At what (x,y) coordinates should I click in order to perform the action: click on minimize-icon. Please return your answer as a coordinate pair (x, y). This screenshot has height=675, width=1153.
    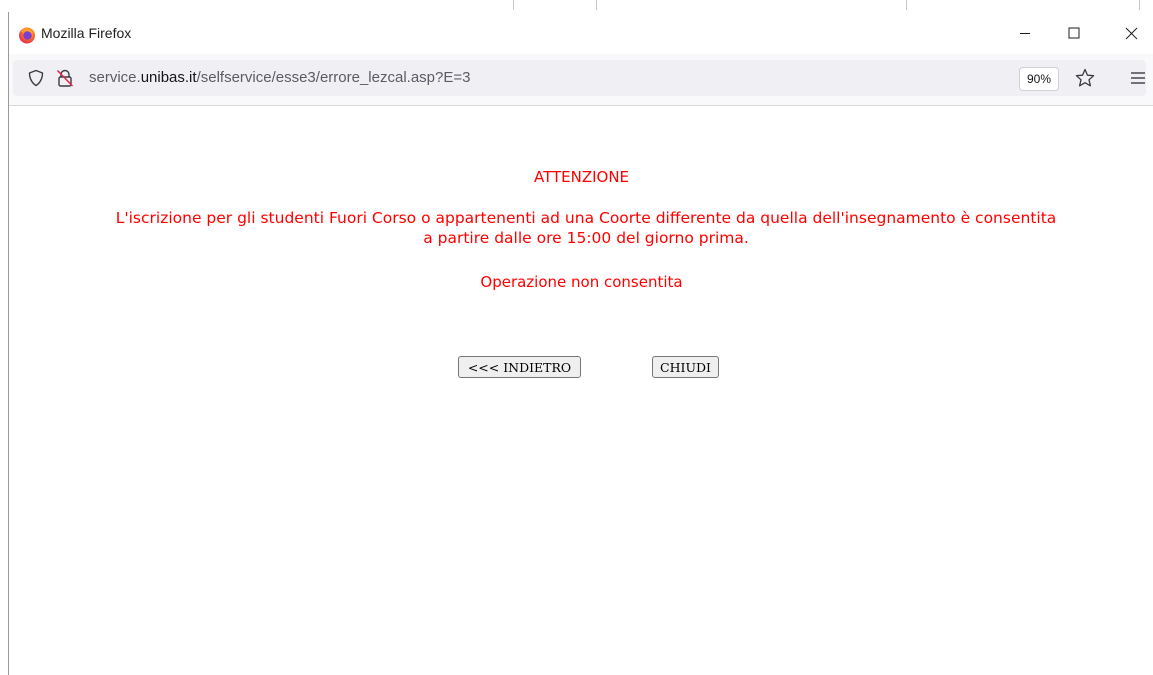
    Looking at the image, I should click on (1025, 33).